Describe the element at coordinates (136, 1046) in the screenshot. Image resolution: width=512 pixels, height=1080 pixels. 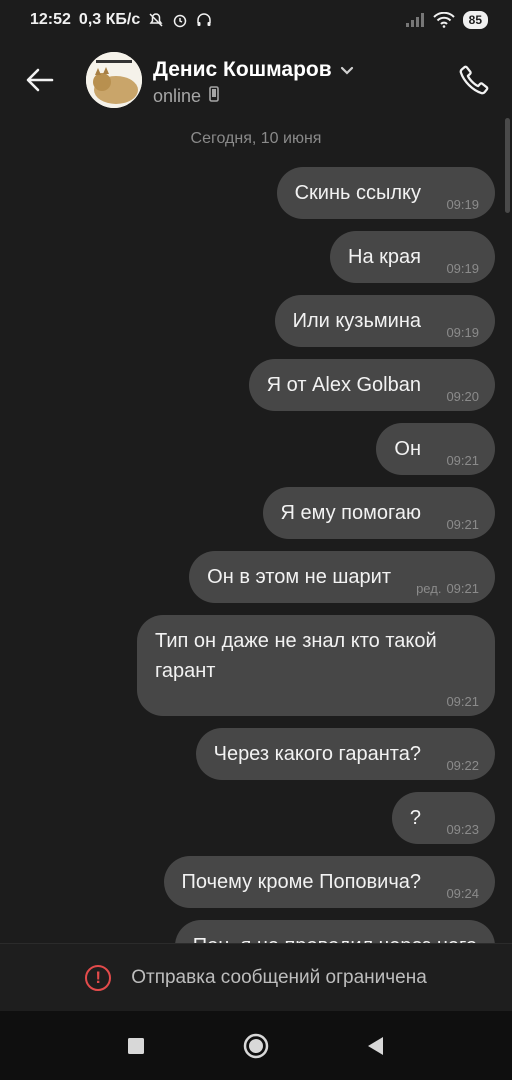
I see `recents-square-icon` at that location.